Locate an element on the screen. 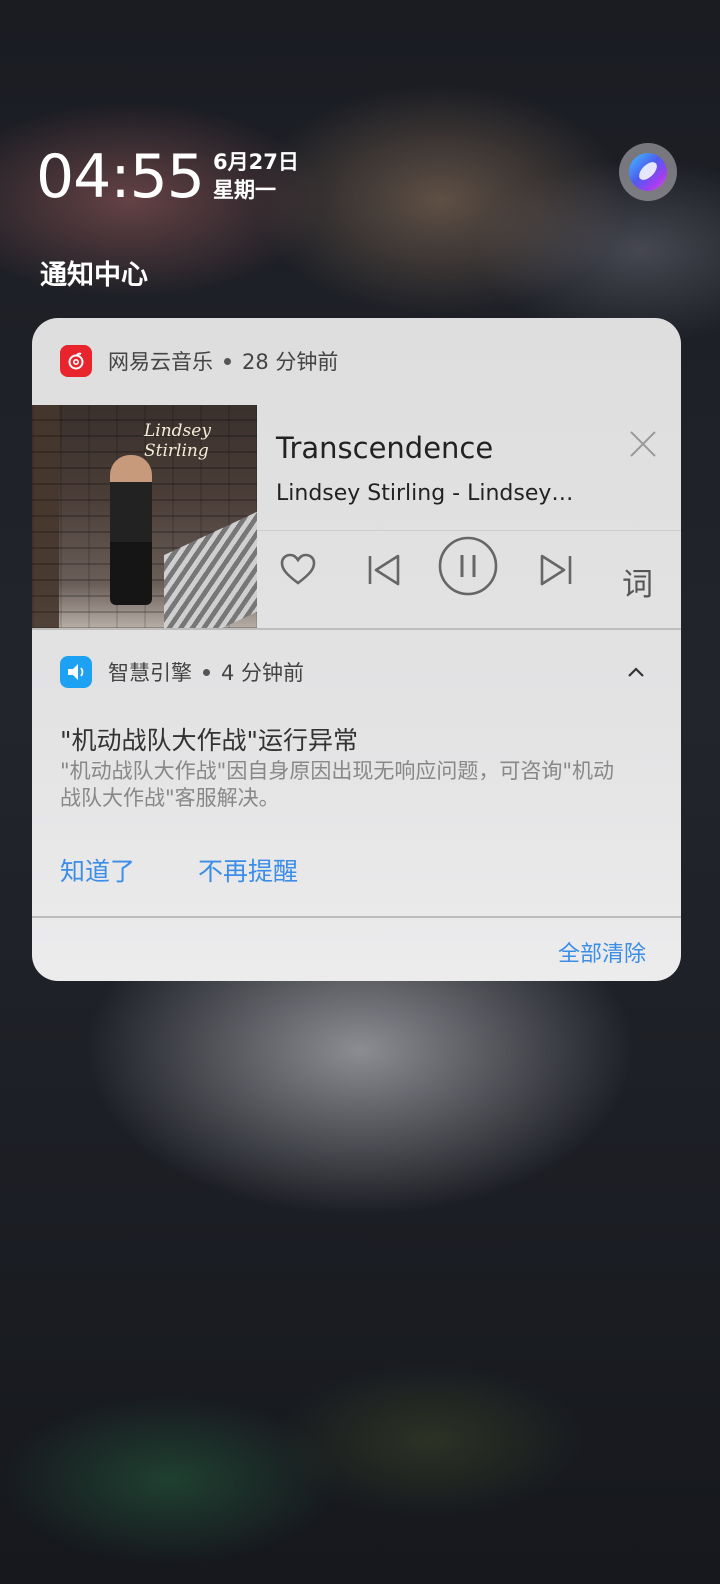  system-time-ago: 4 分钟前 is located at coordinates (263, 673).